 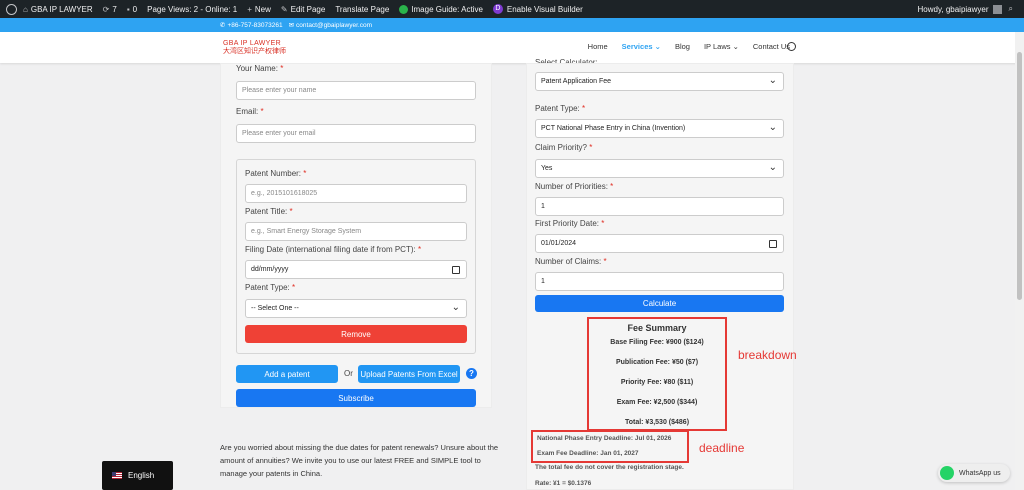 I want to click on new-content-link: + New, so click(x=259, y=9).